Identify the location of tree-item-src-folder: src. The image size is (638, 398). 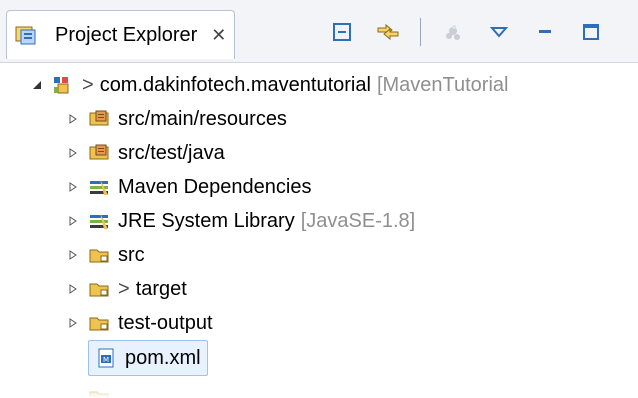
(104, 255).